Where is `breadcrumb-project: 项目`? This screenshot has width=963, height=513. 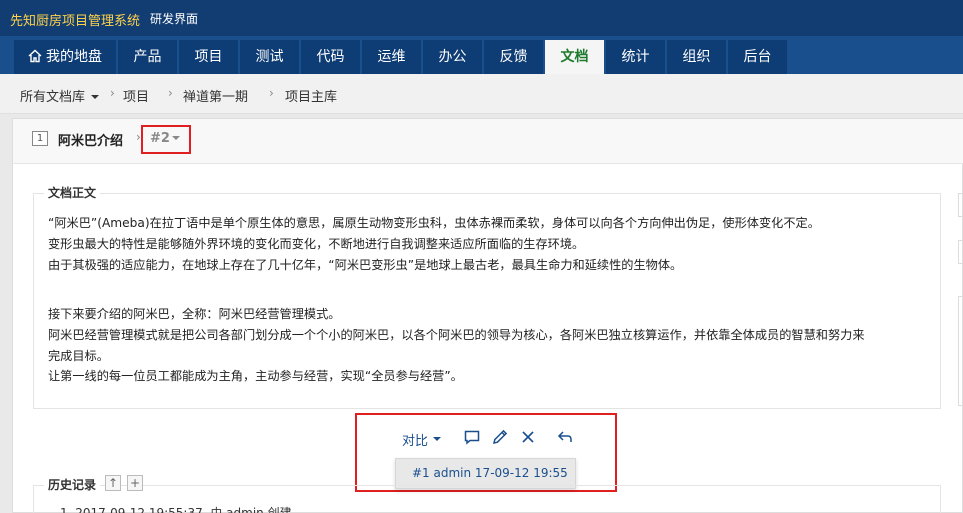 breadcrumb-project: 项目 is located at coordinates (136, 95).